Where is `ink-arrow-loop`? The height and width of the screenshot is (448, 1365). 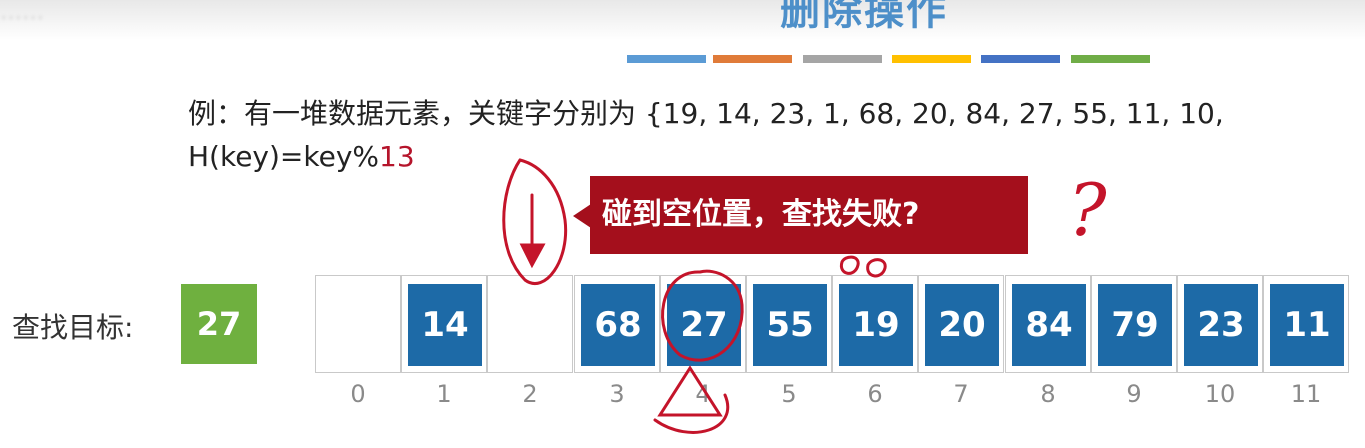 ink-arrow-loop is located at coordinates (535, 221).